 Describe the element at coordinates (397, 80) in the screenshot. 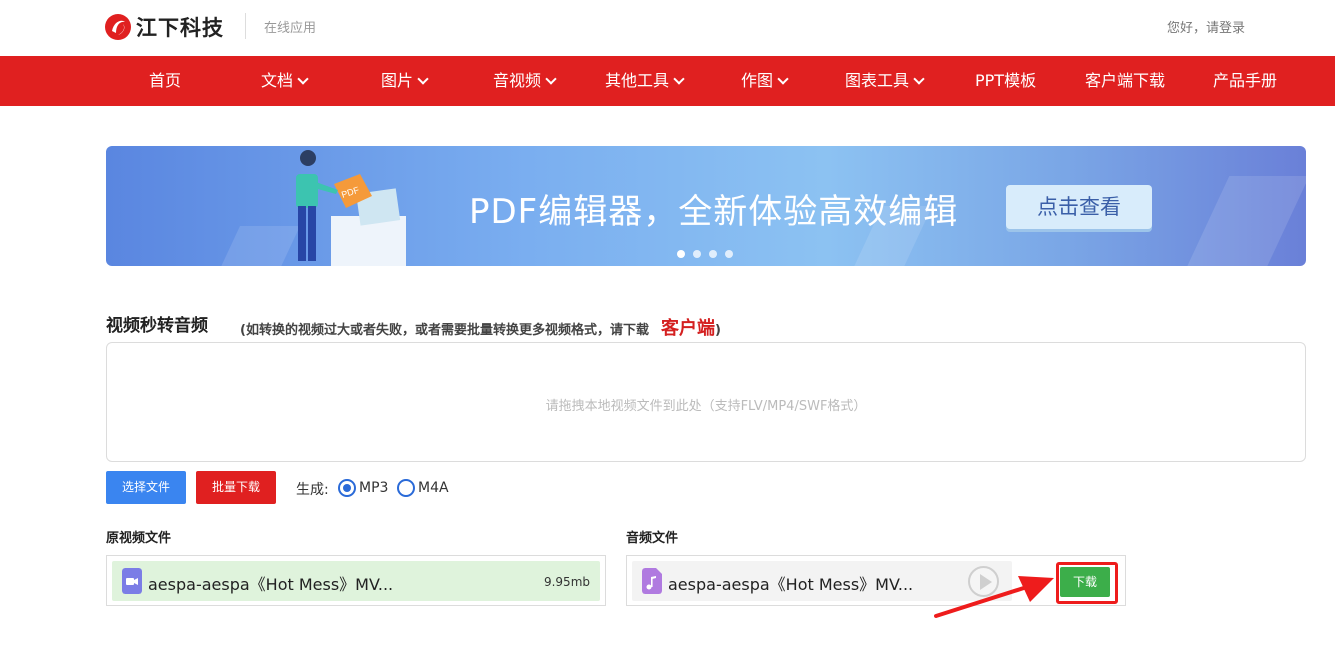

I see `nav-label: 图片` at that location.